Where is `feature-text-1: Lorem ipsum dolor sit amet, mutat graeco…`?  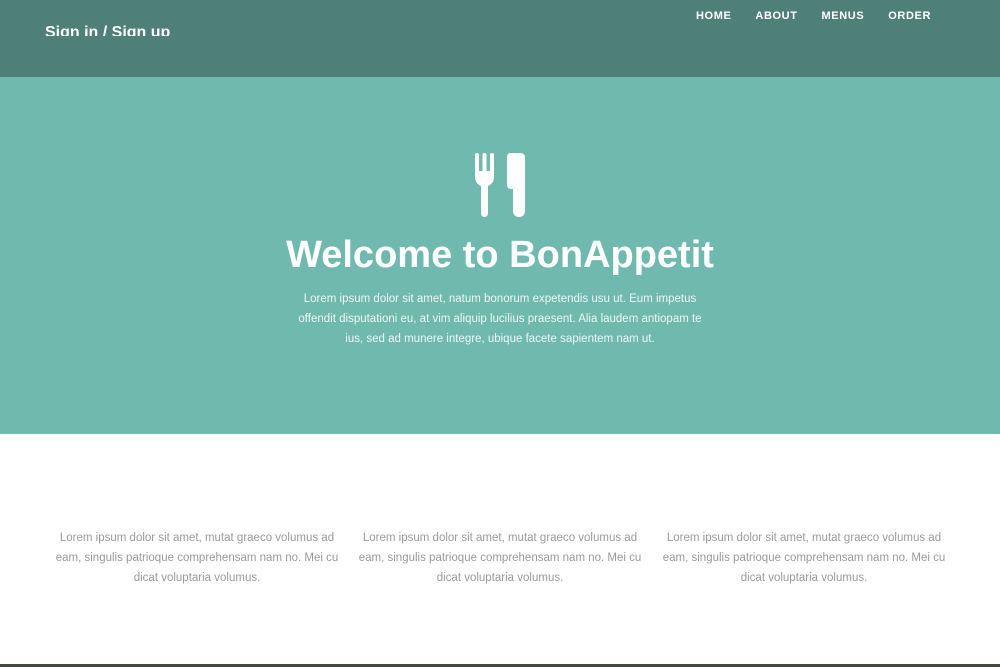
feature-text-1: Lorem ipsum dolor sit amet, mutat graeco… is located at coordinates (197, 558).